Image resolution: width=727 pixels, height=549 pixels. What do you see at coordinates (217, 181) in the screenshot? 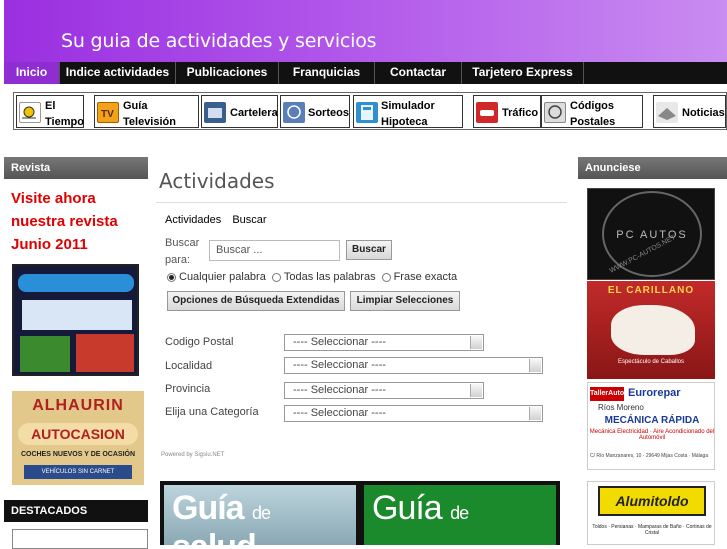
I see `page-title: Actividades` at bounding box center [217, 181].